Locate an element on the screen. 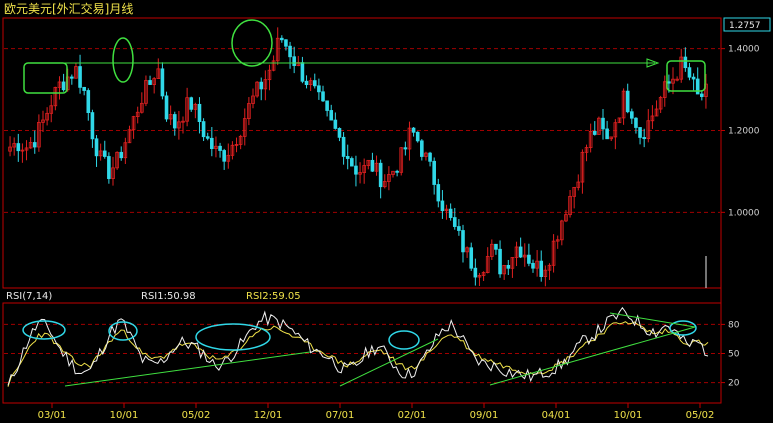 Image resolution: width=773 pixels, height=423 pixels. time-tick-label: 04/01 is located at coordinates (556, 415).